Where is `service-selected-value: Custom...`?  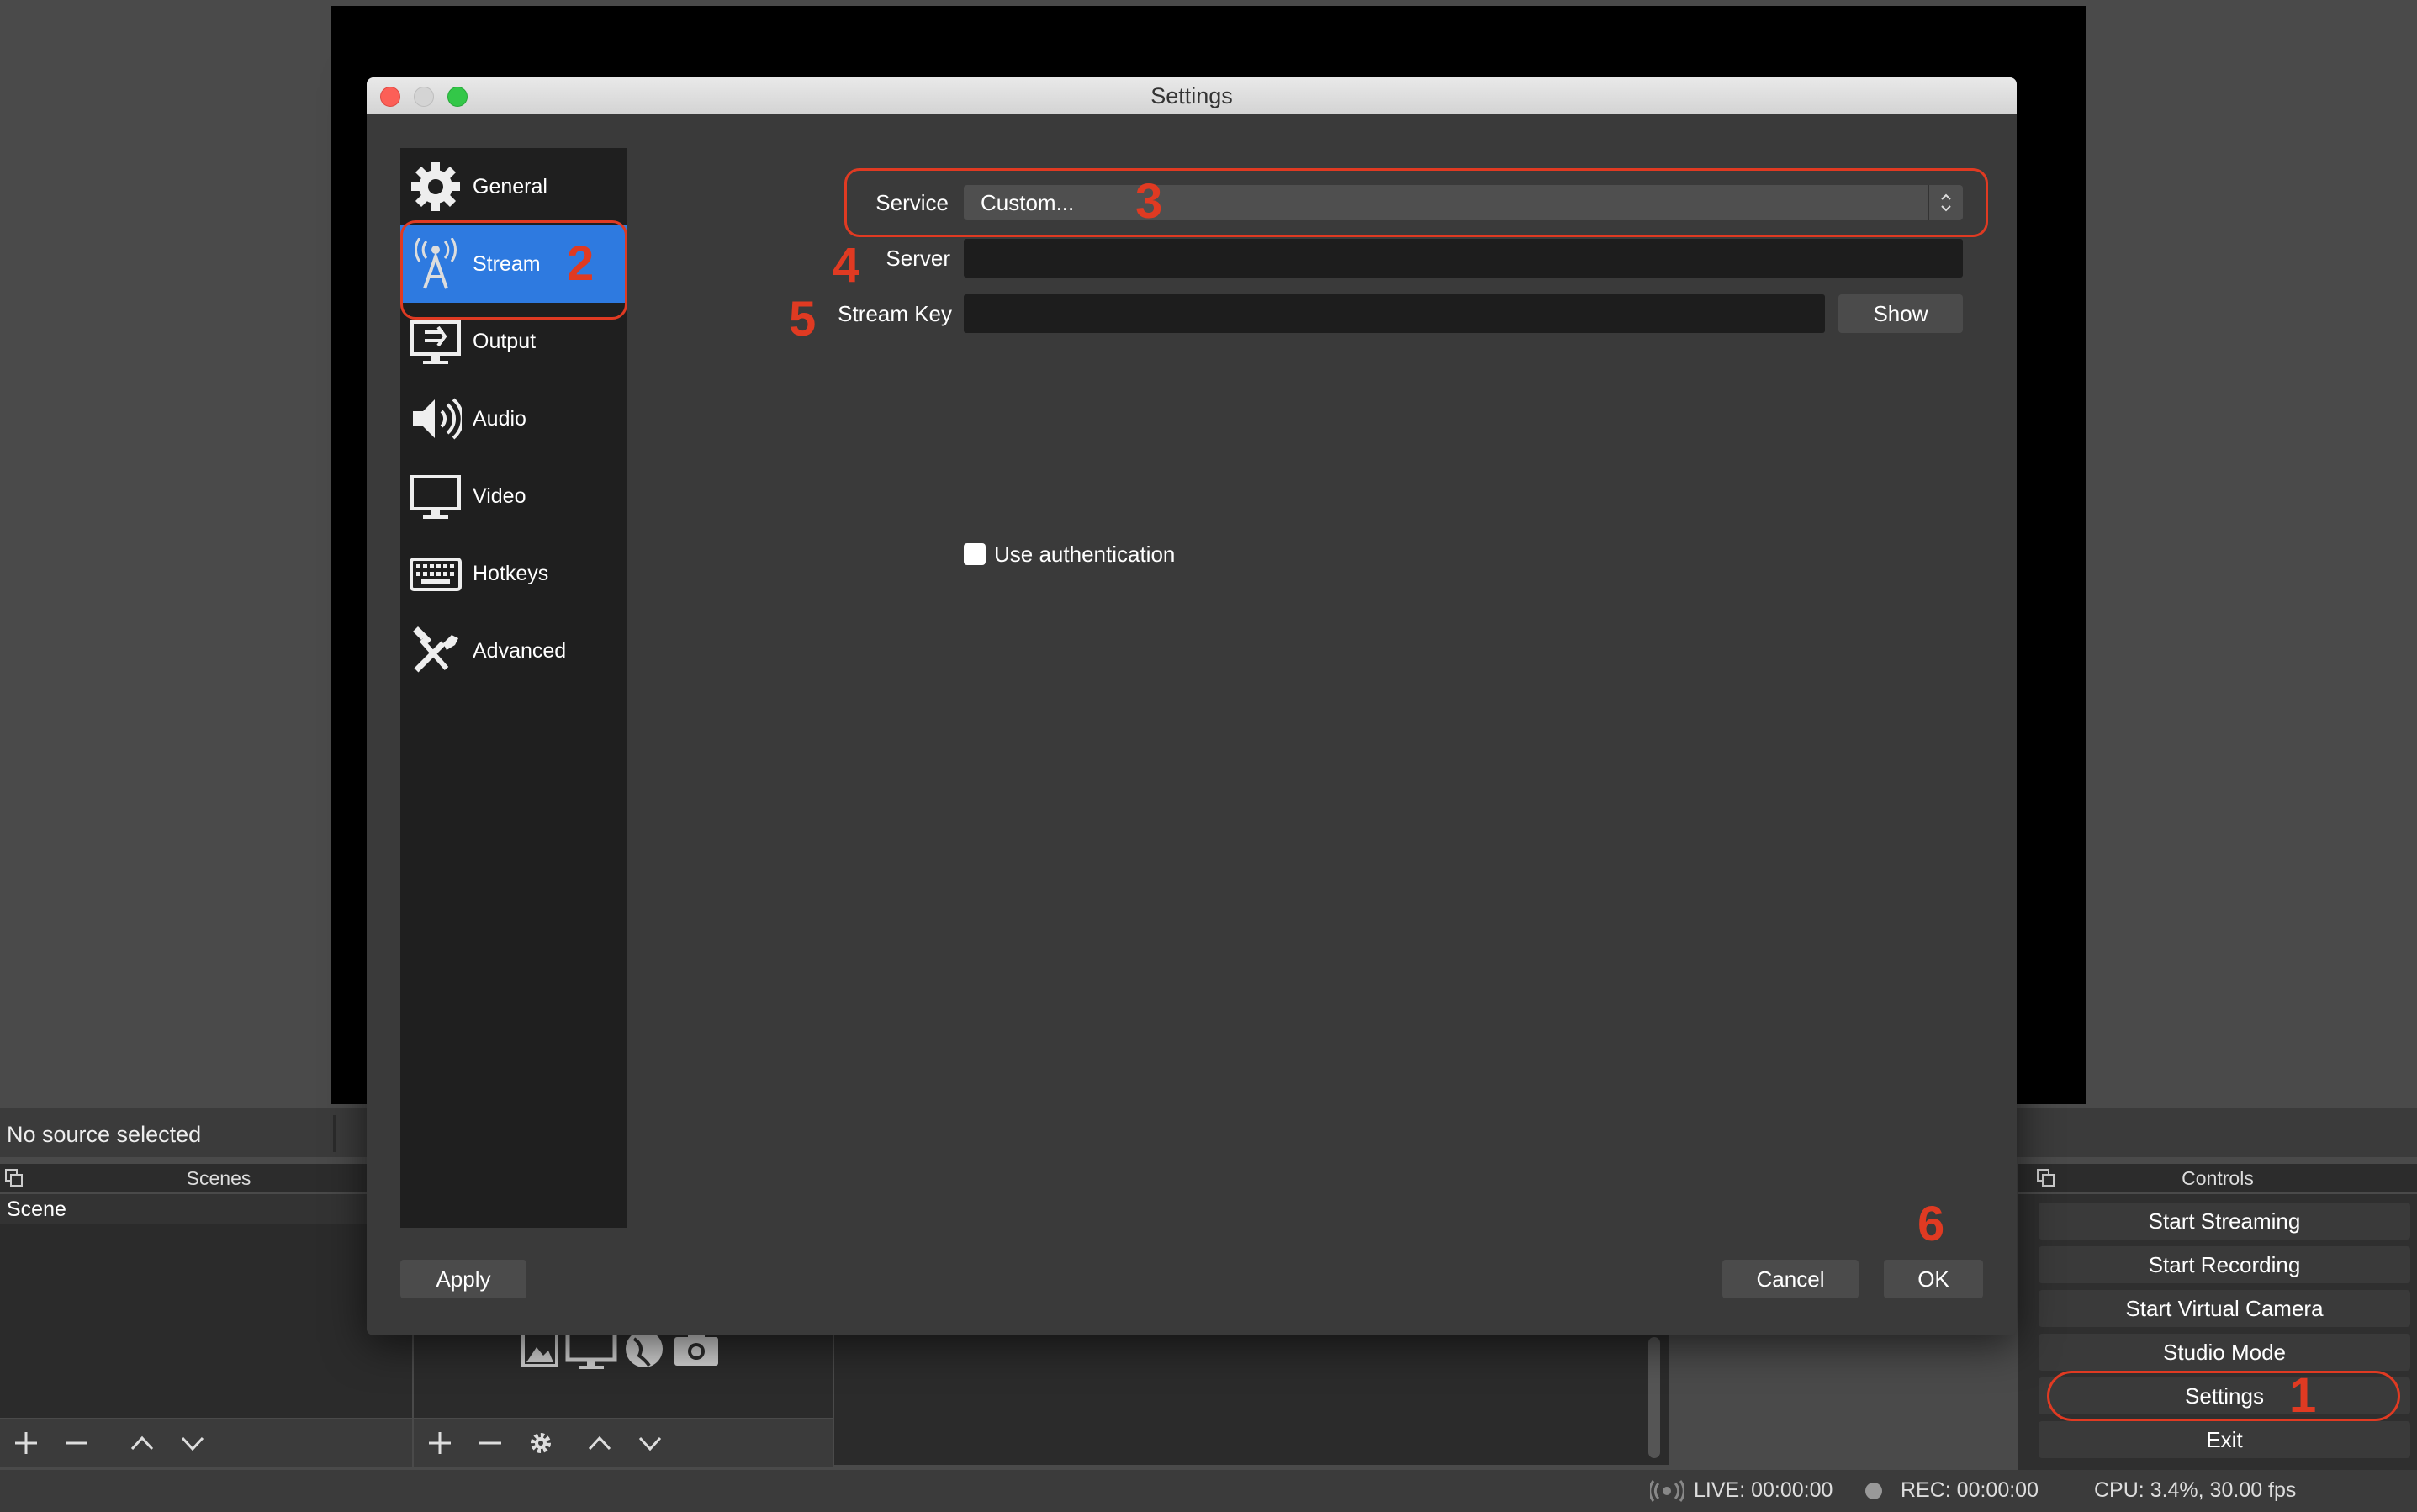 service-selected-value: Custom... is located at coordinates (1028, 202).